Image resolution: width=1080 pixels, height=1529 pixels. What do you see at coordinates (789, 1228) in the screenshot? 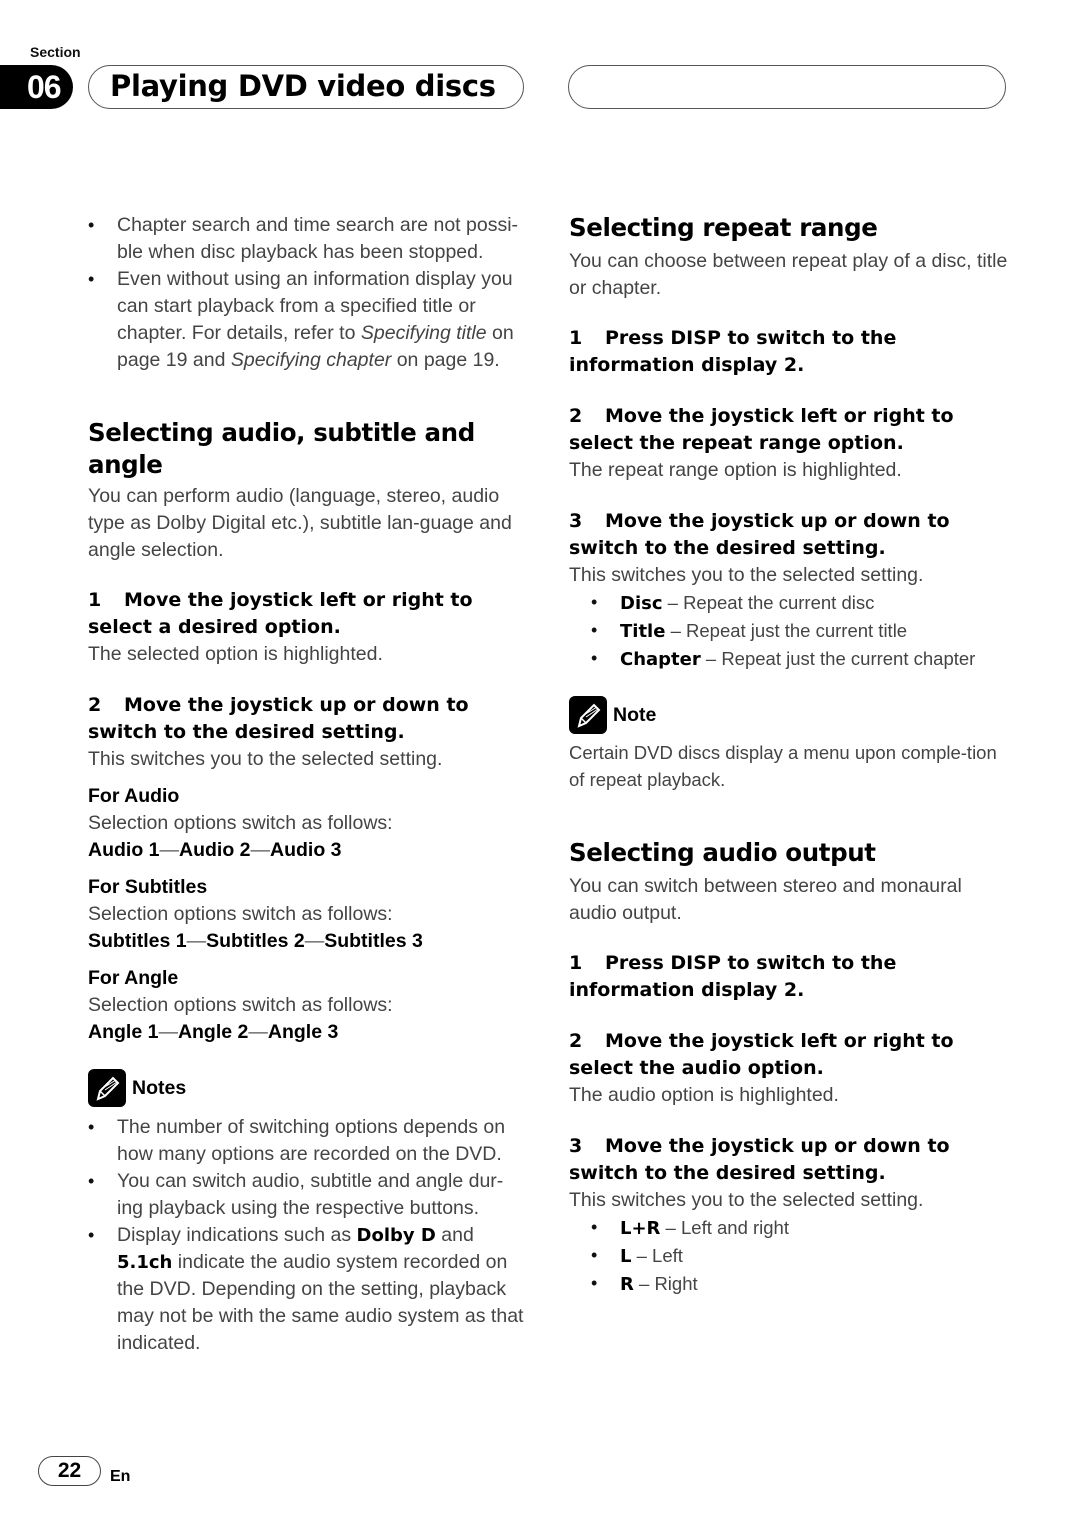
I see `list-item: L+R – Left and right` at bounding box center [789, 1228].